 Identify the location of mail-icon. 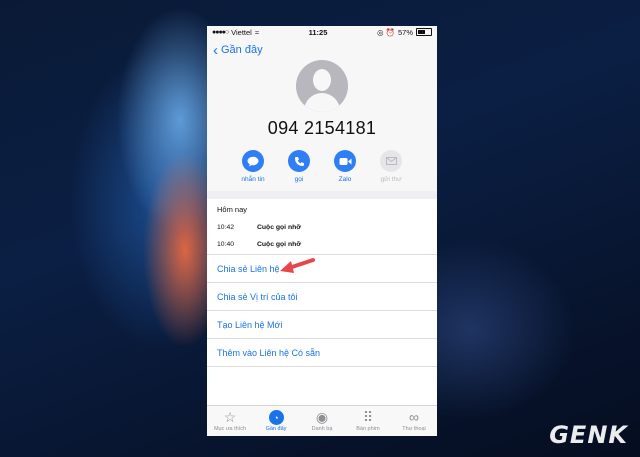
(391, 161).